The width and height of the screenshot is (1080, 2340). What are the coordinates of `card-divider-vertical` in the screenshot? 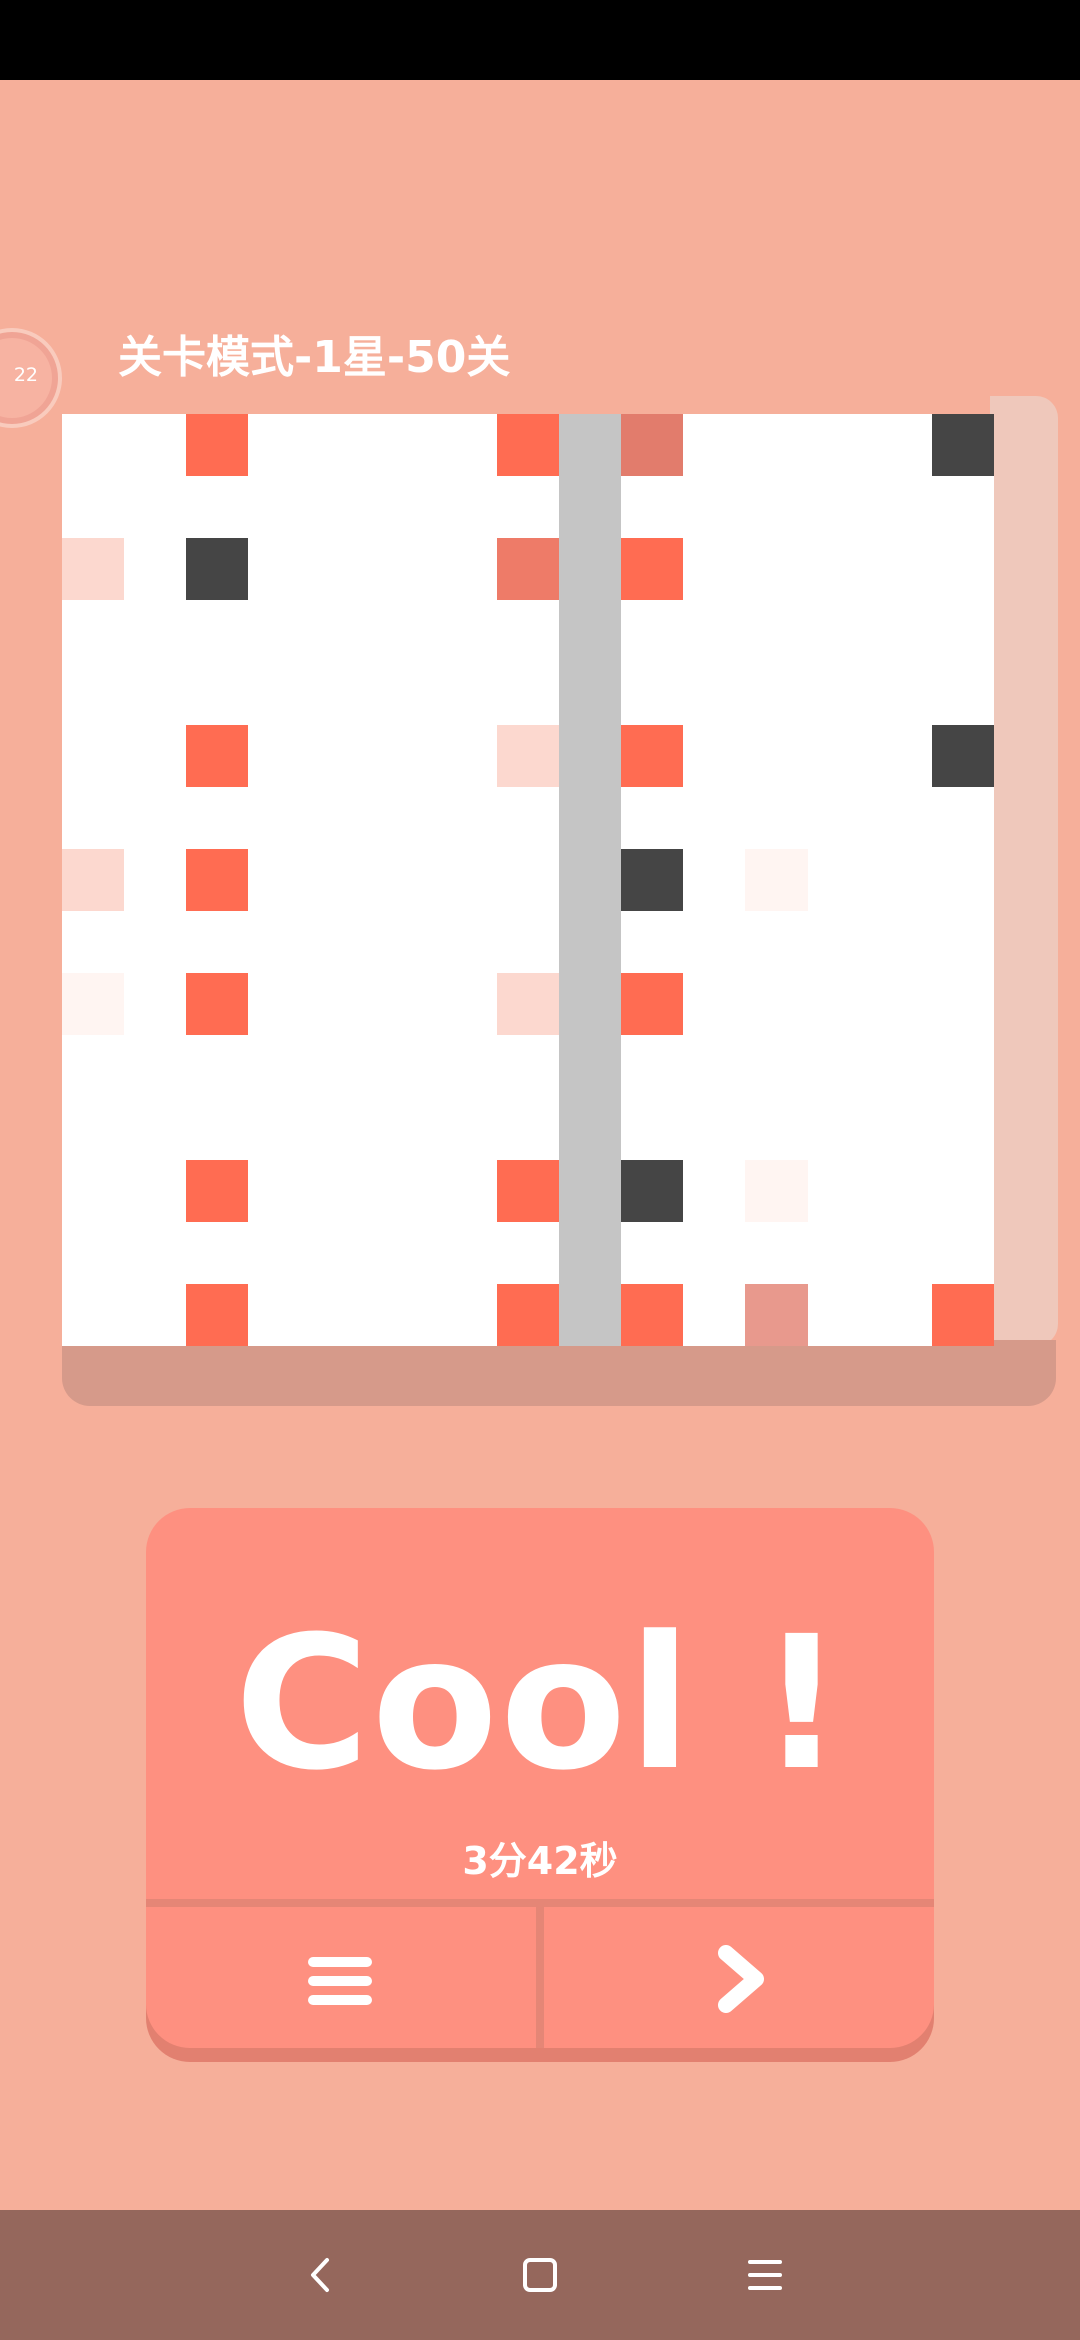 It's located at (540, 1977).